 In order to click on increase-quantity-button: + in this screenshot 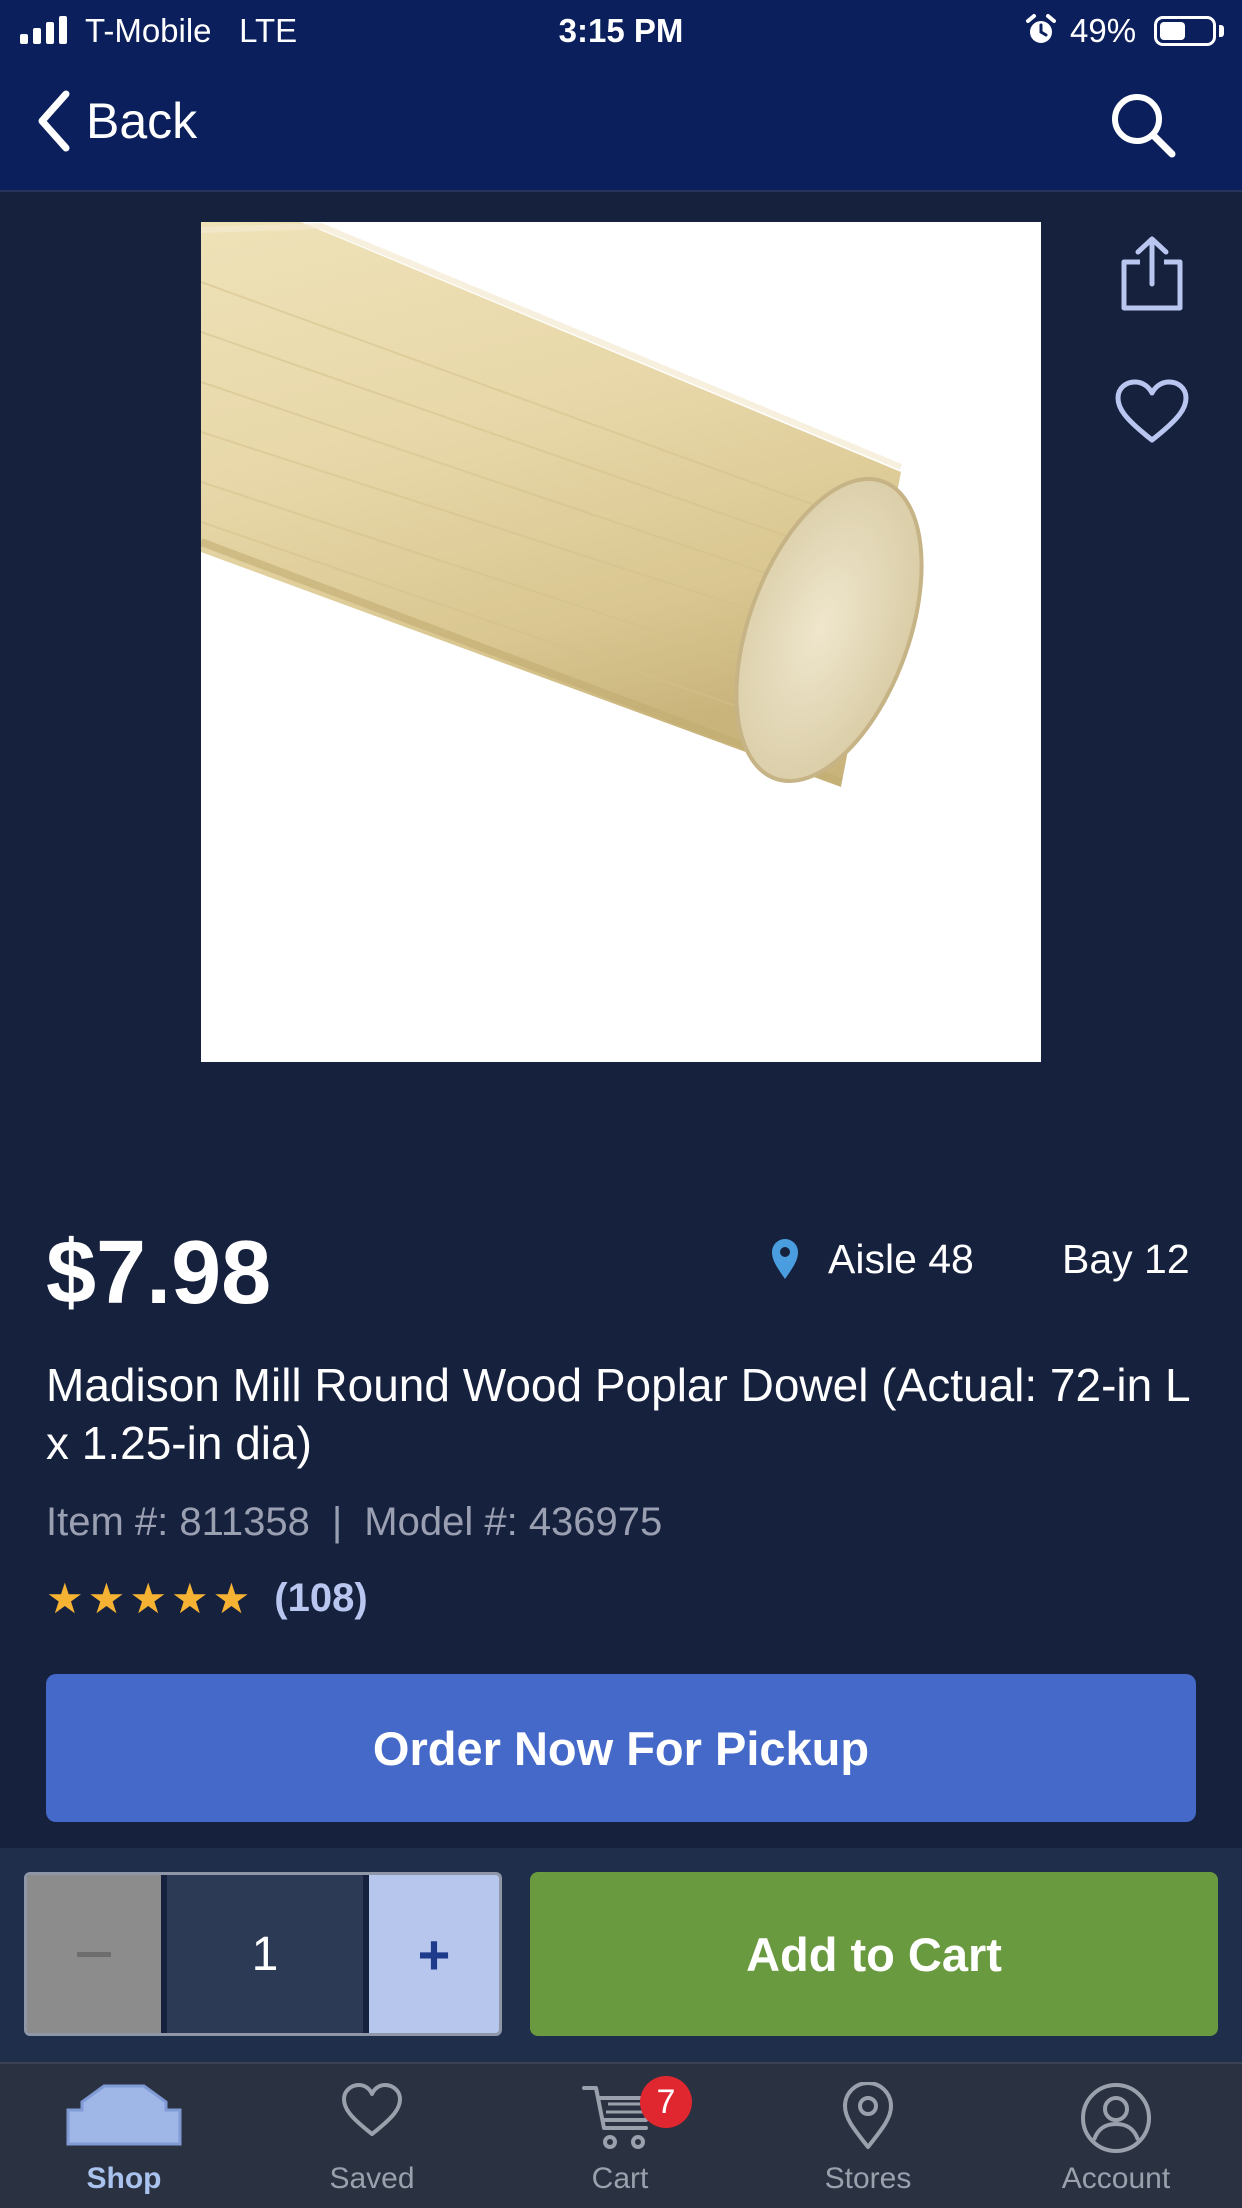, I will do `click(434, 1954)`.